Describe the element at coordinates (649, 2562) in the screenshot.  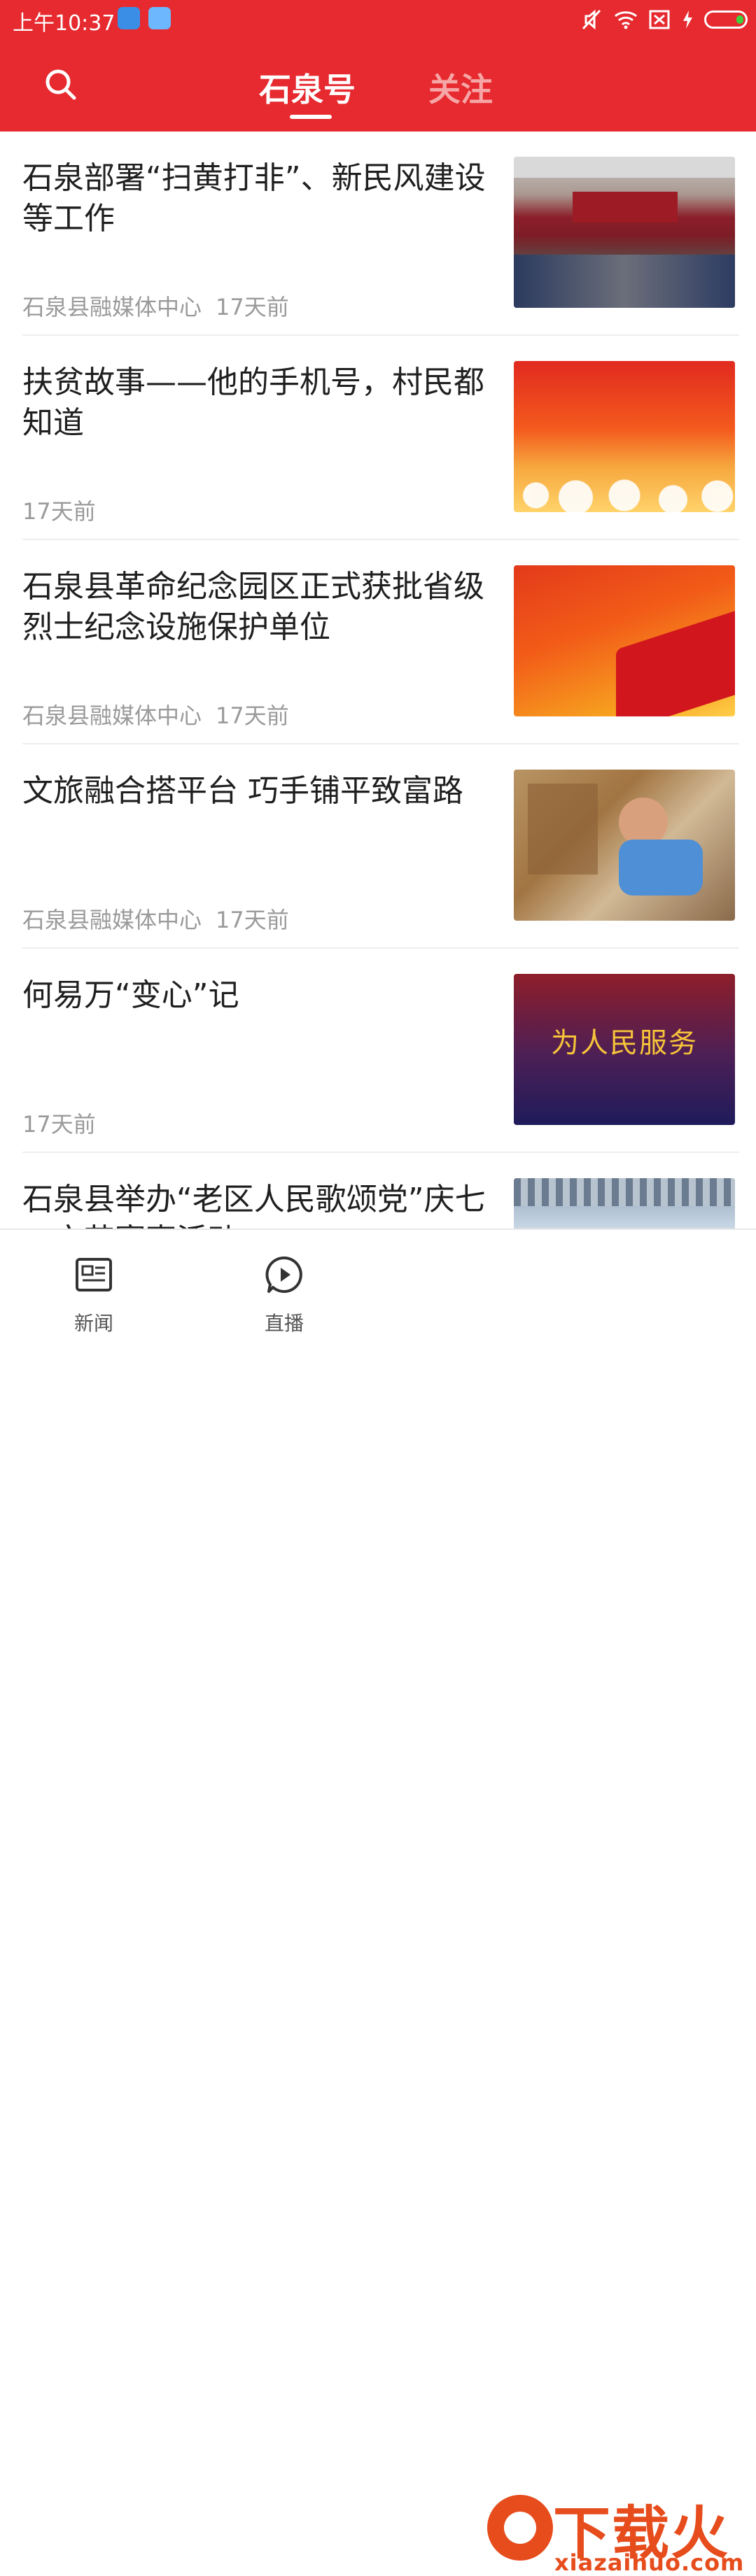
I see `watermark-url: xiazaihuo.com` at that location.